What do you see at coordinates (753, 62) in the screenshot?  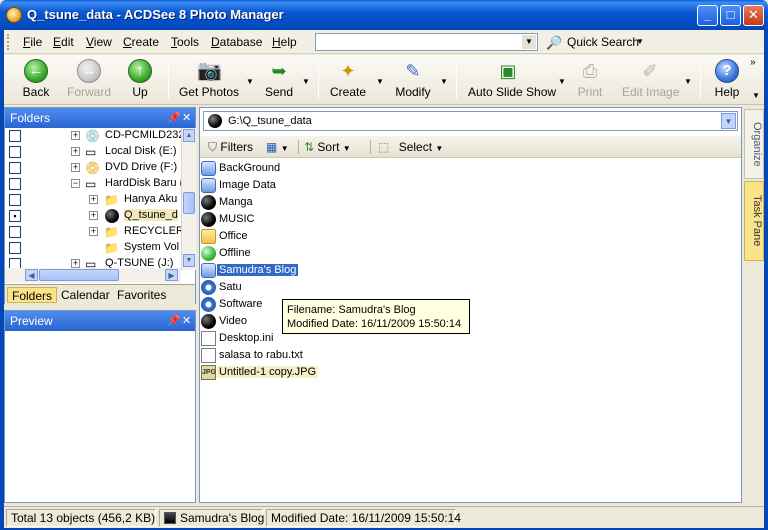 I see `toolbar-overflow-icon: »` at bounding box center [753, 62].